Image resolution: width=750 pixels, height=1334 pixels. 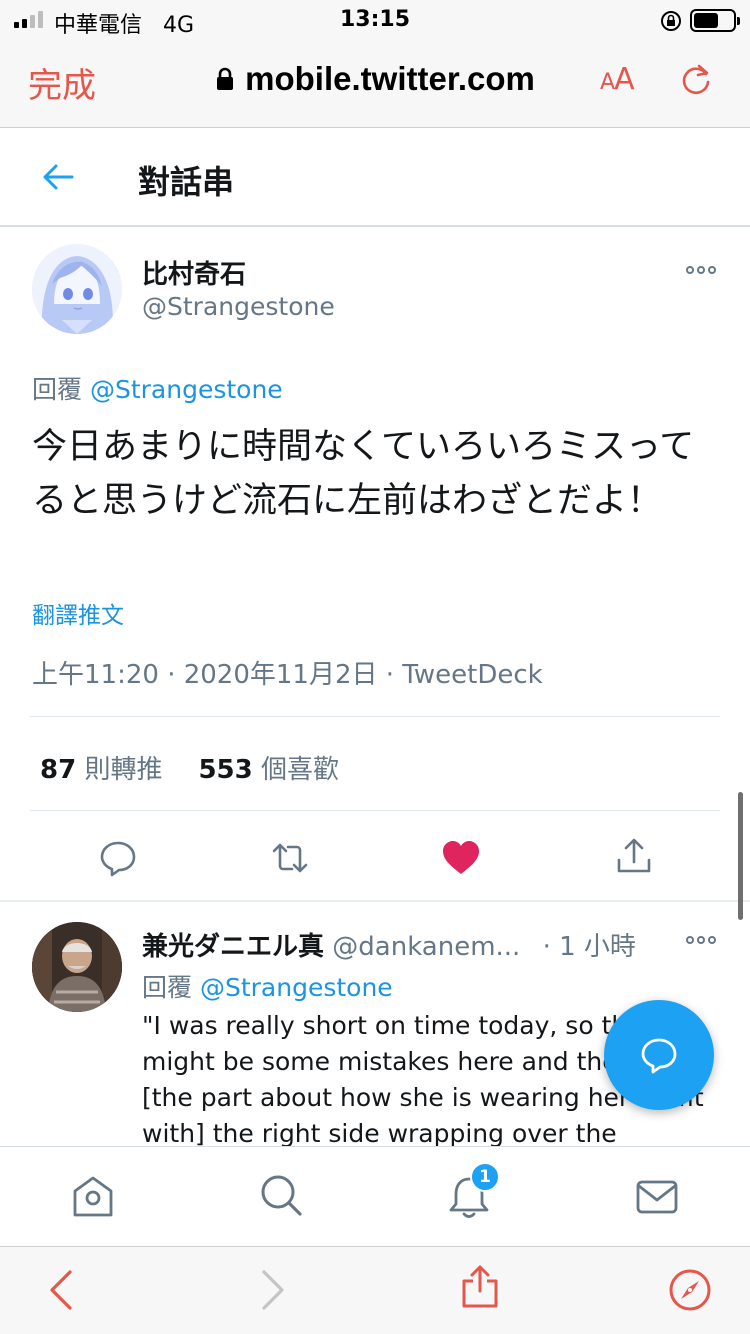 I want to click on author-handle: @Strangestone, so click(x=238, y=306).